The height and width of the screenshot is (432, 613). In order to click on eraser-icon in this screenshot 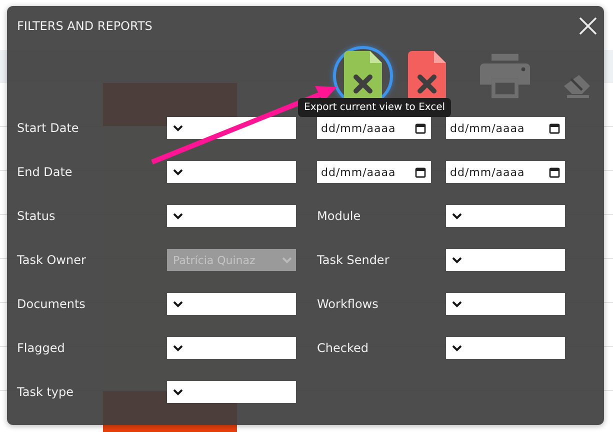, I will do `click(577, 86)`.